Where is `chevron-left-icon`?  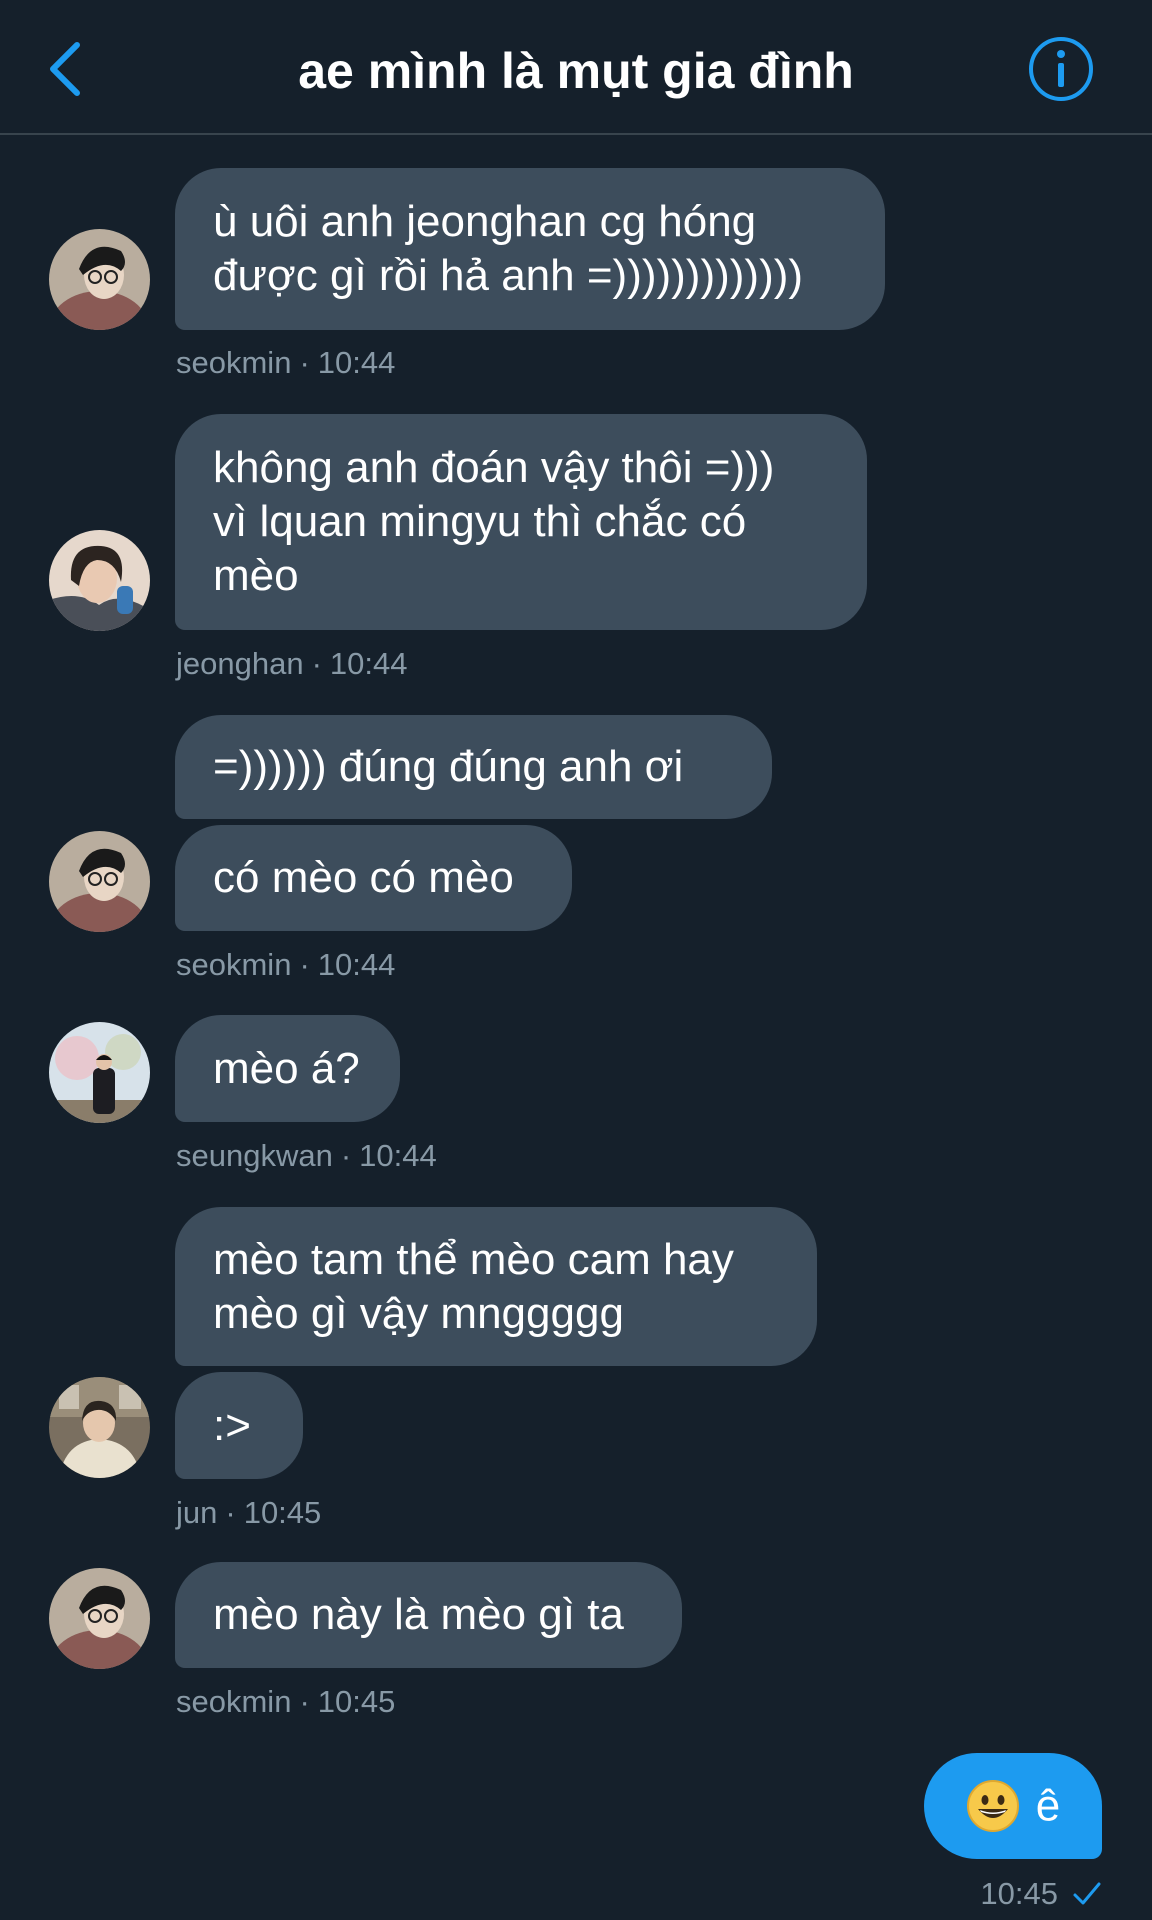 chevron-left-icon is located at coordinates (65, 69).